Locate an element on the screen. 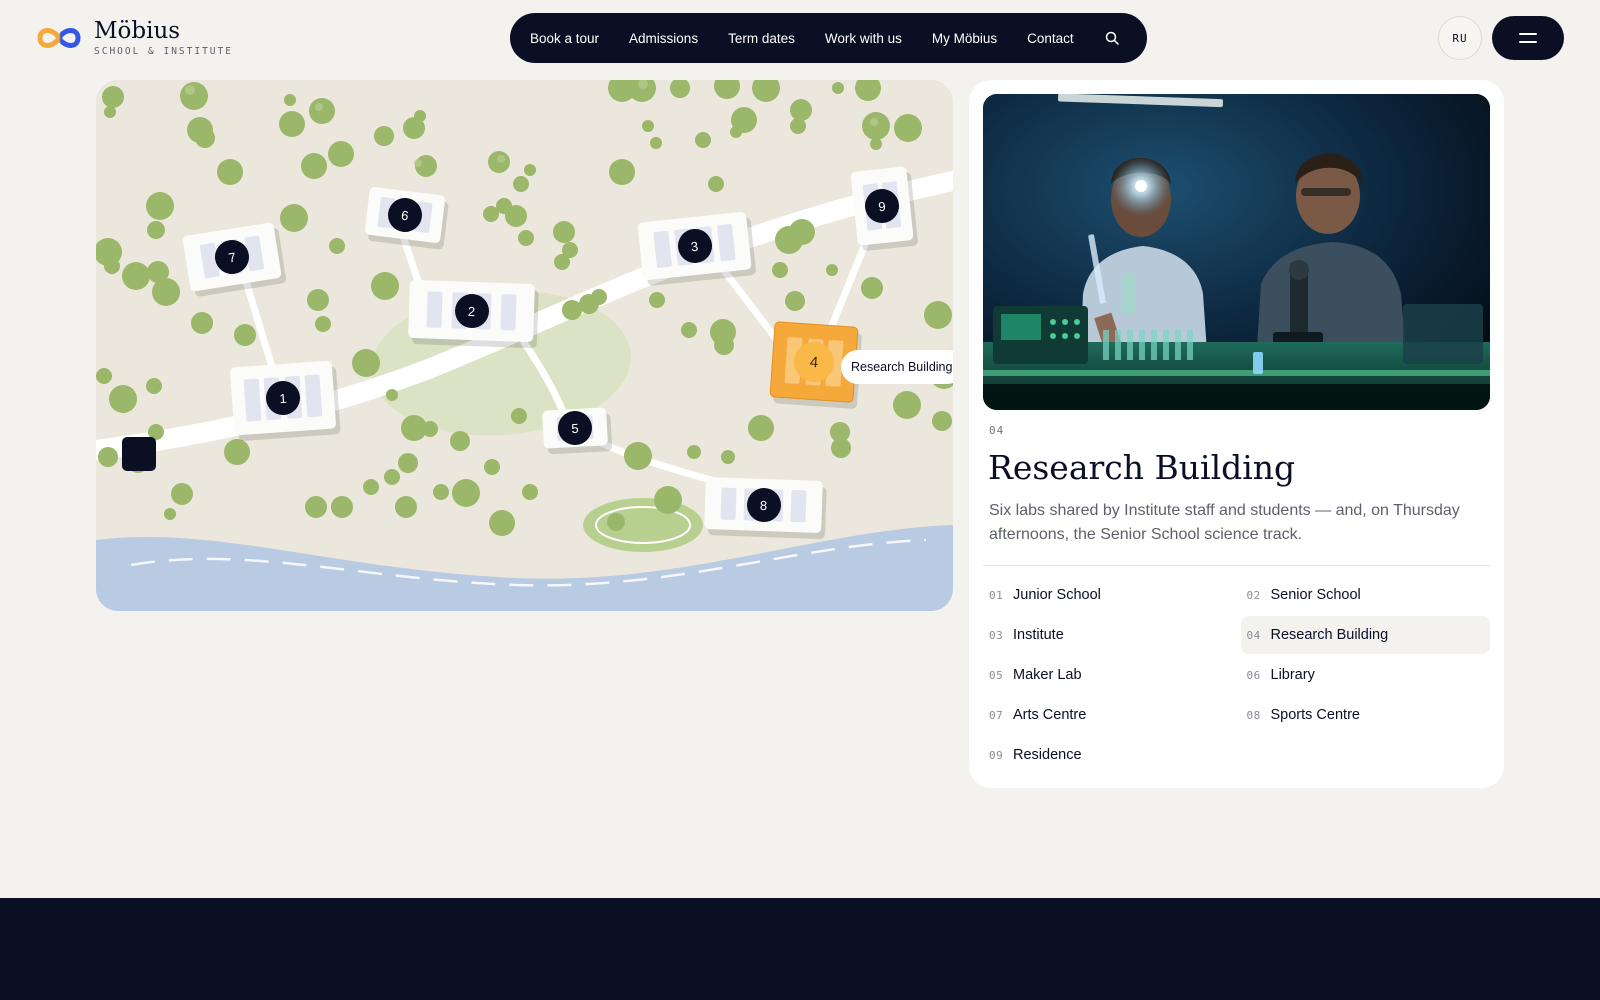  map-tooltip: Research Building is located at coordinates (897, 367).